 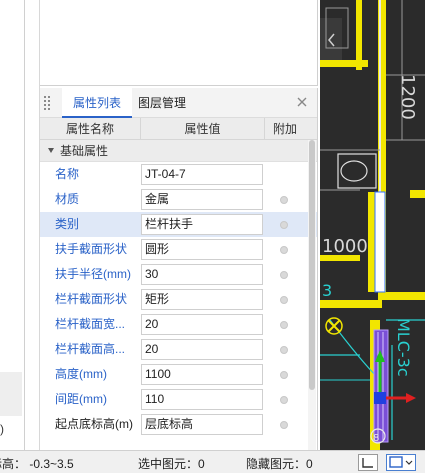 I want to click on property-row: 名称 JT-04-7, so click(x=178, y=174).